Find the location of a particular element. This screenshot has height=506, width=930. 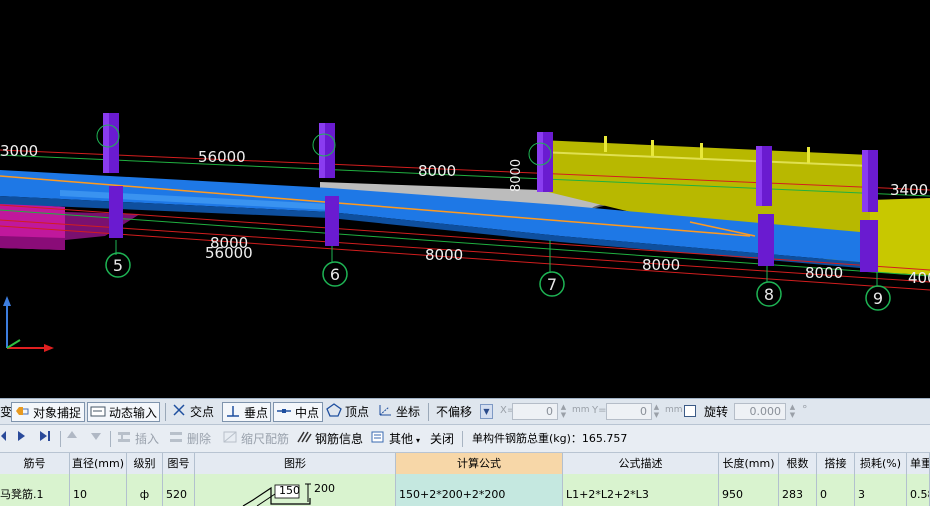

cell-lap: 0 is located at coordinates (836, 490).